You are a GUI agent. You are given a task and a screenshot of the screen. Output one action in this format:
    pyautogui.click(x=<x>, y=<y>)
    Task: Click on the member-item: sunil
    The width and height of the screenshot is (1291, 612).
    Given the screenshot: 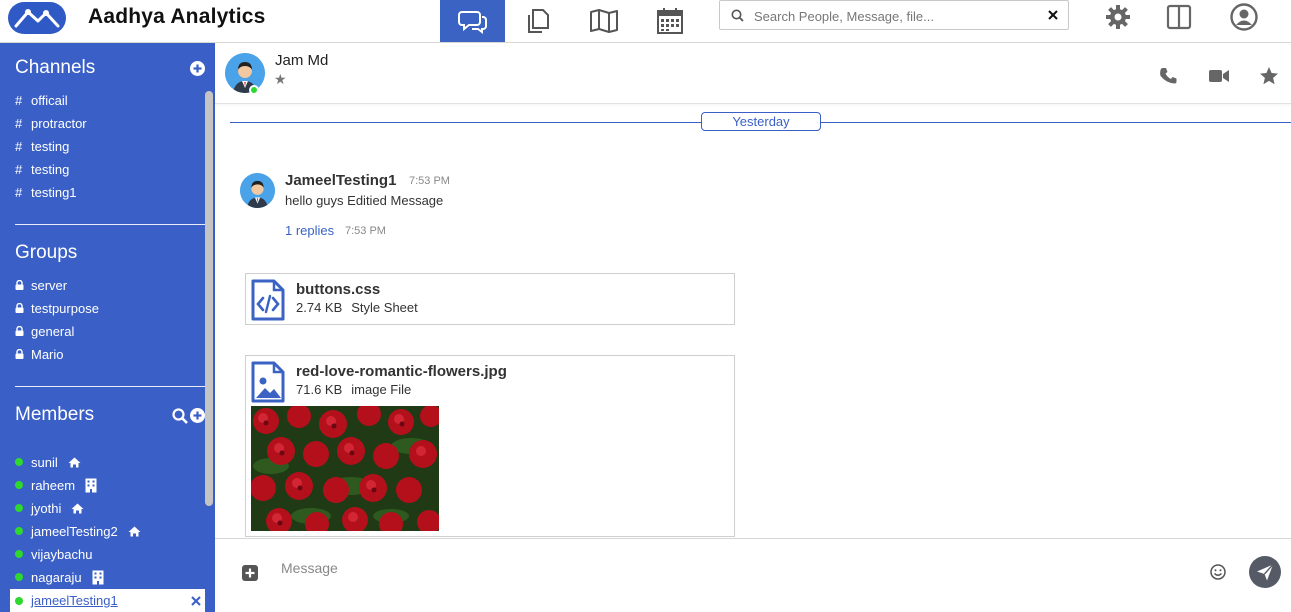 What is the action you would take?
    pyautogui.click(x=48, y=462)
    